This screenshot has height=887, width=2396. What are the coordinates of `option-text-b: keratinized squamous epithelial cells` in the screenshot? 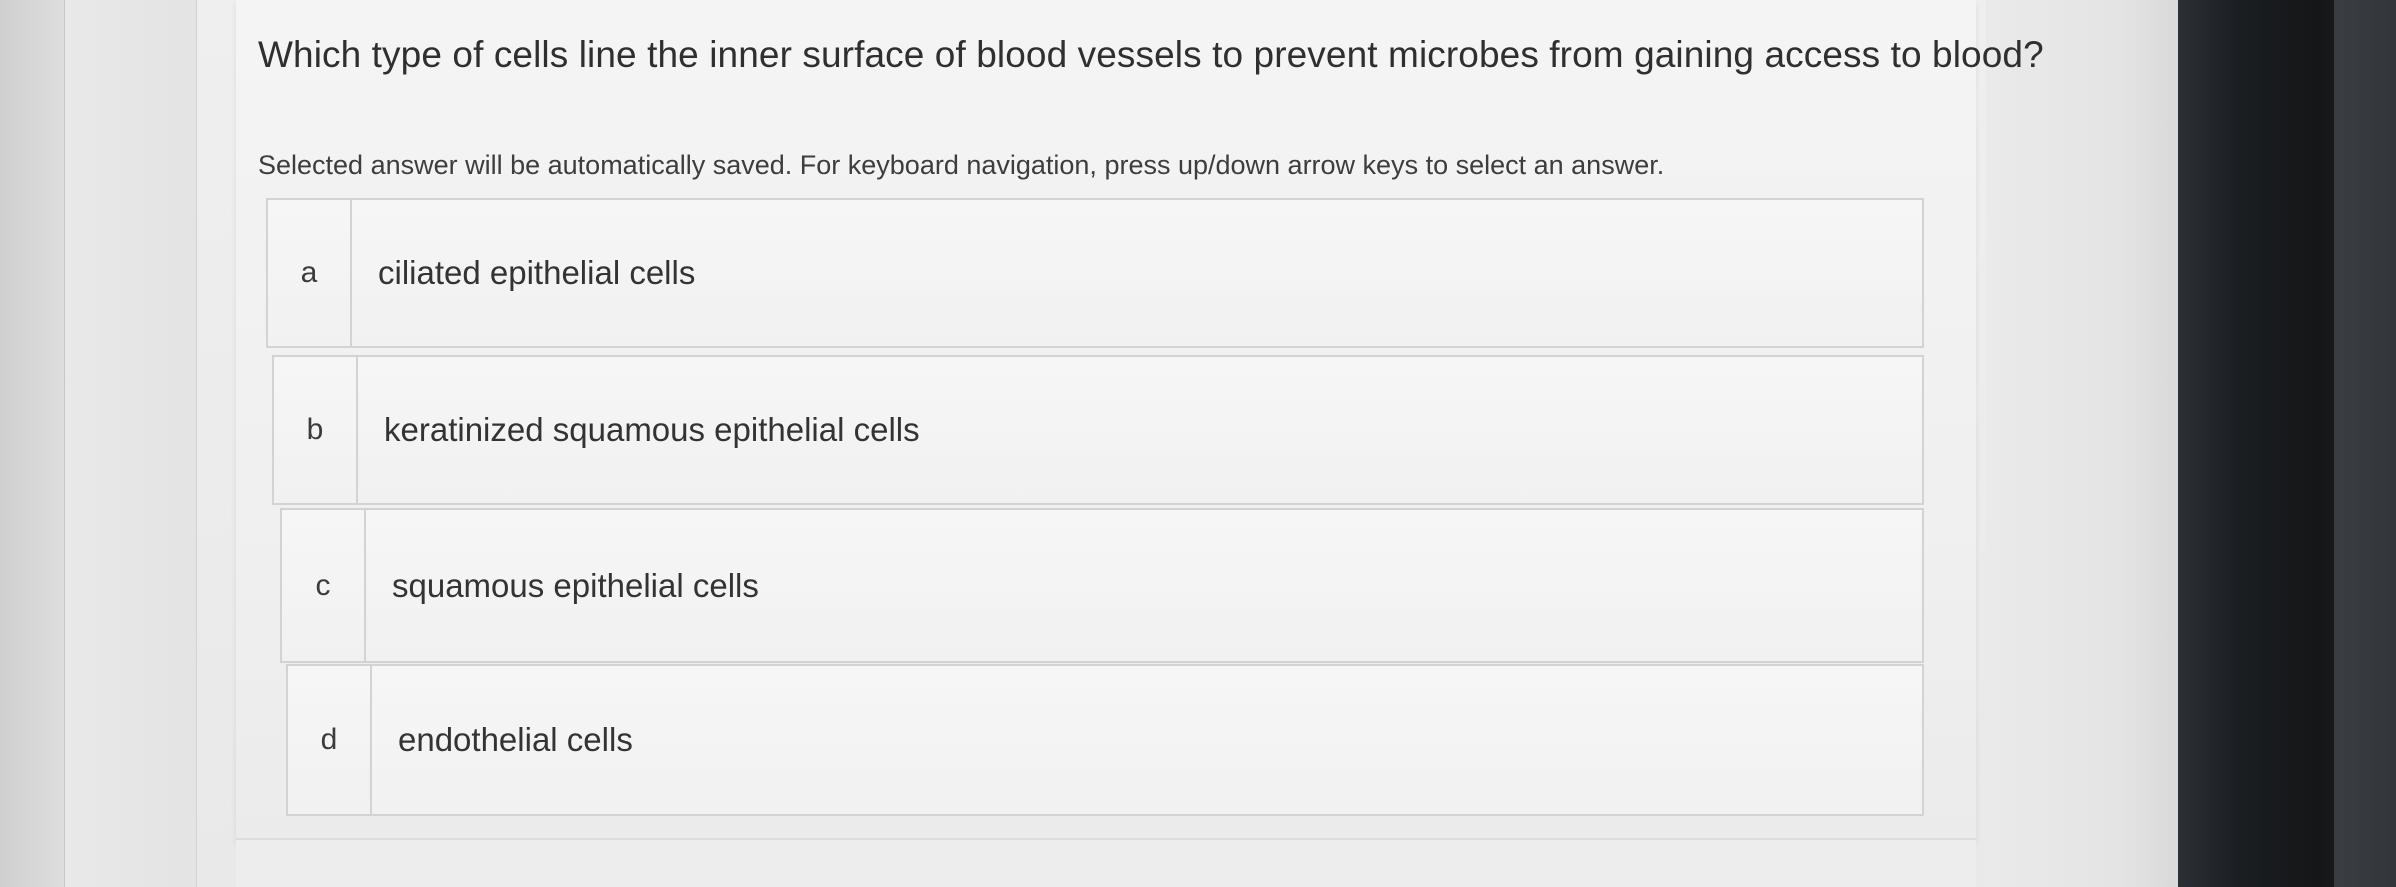 It's located at (652, 429).